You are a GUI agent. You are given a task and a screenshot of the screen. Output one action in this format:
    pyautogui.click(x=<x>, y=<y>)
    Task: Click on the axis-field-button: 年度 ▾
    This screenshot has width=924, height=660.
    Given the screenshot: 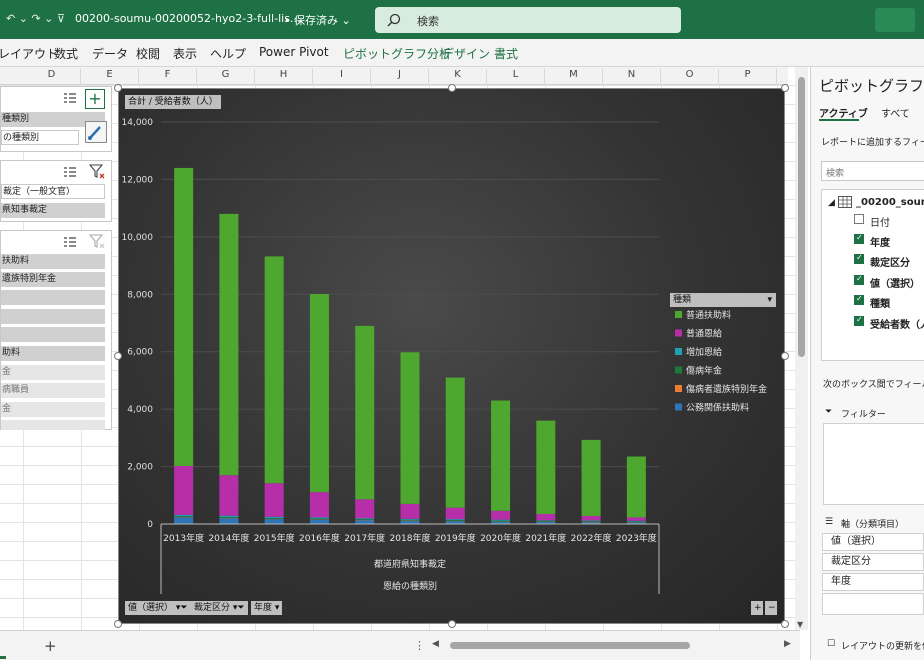 What is the action you would take?
    pyautogui.click(x=267, y=608)
    